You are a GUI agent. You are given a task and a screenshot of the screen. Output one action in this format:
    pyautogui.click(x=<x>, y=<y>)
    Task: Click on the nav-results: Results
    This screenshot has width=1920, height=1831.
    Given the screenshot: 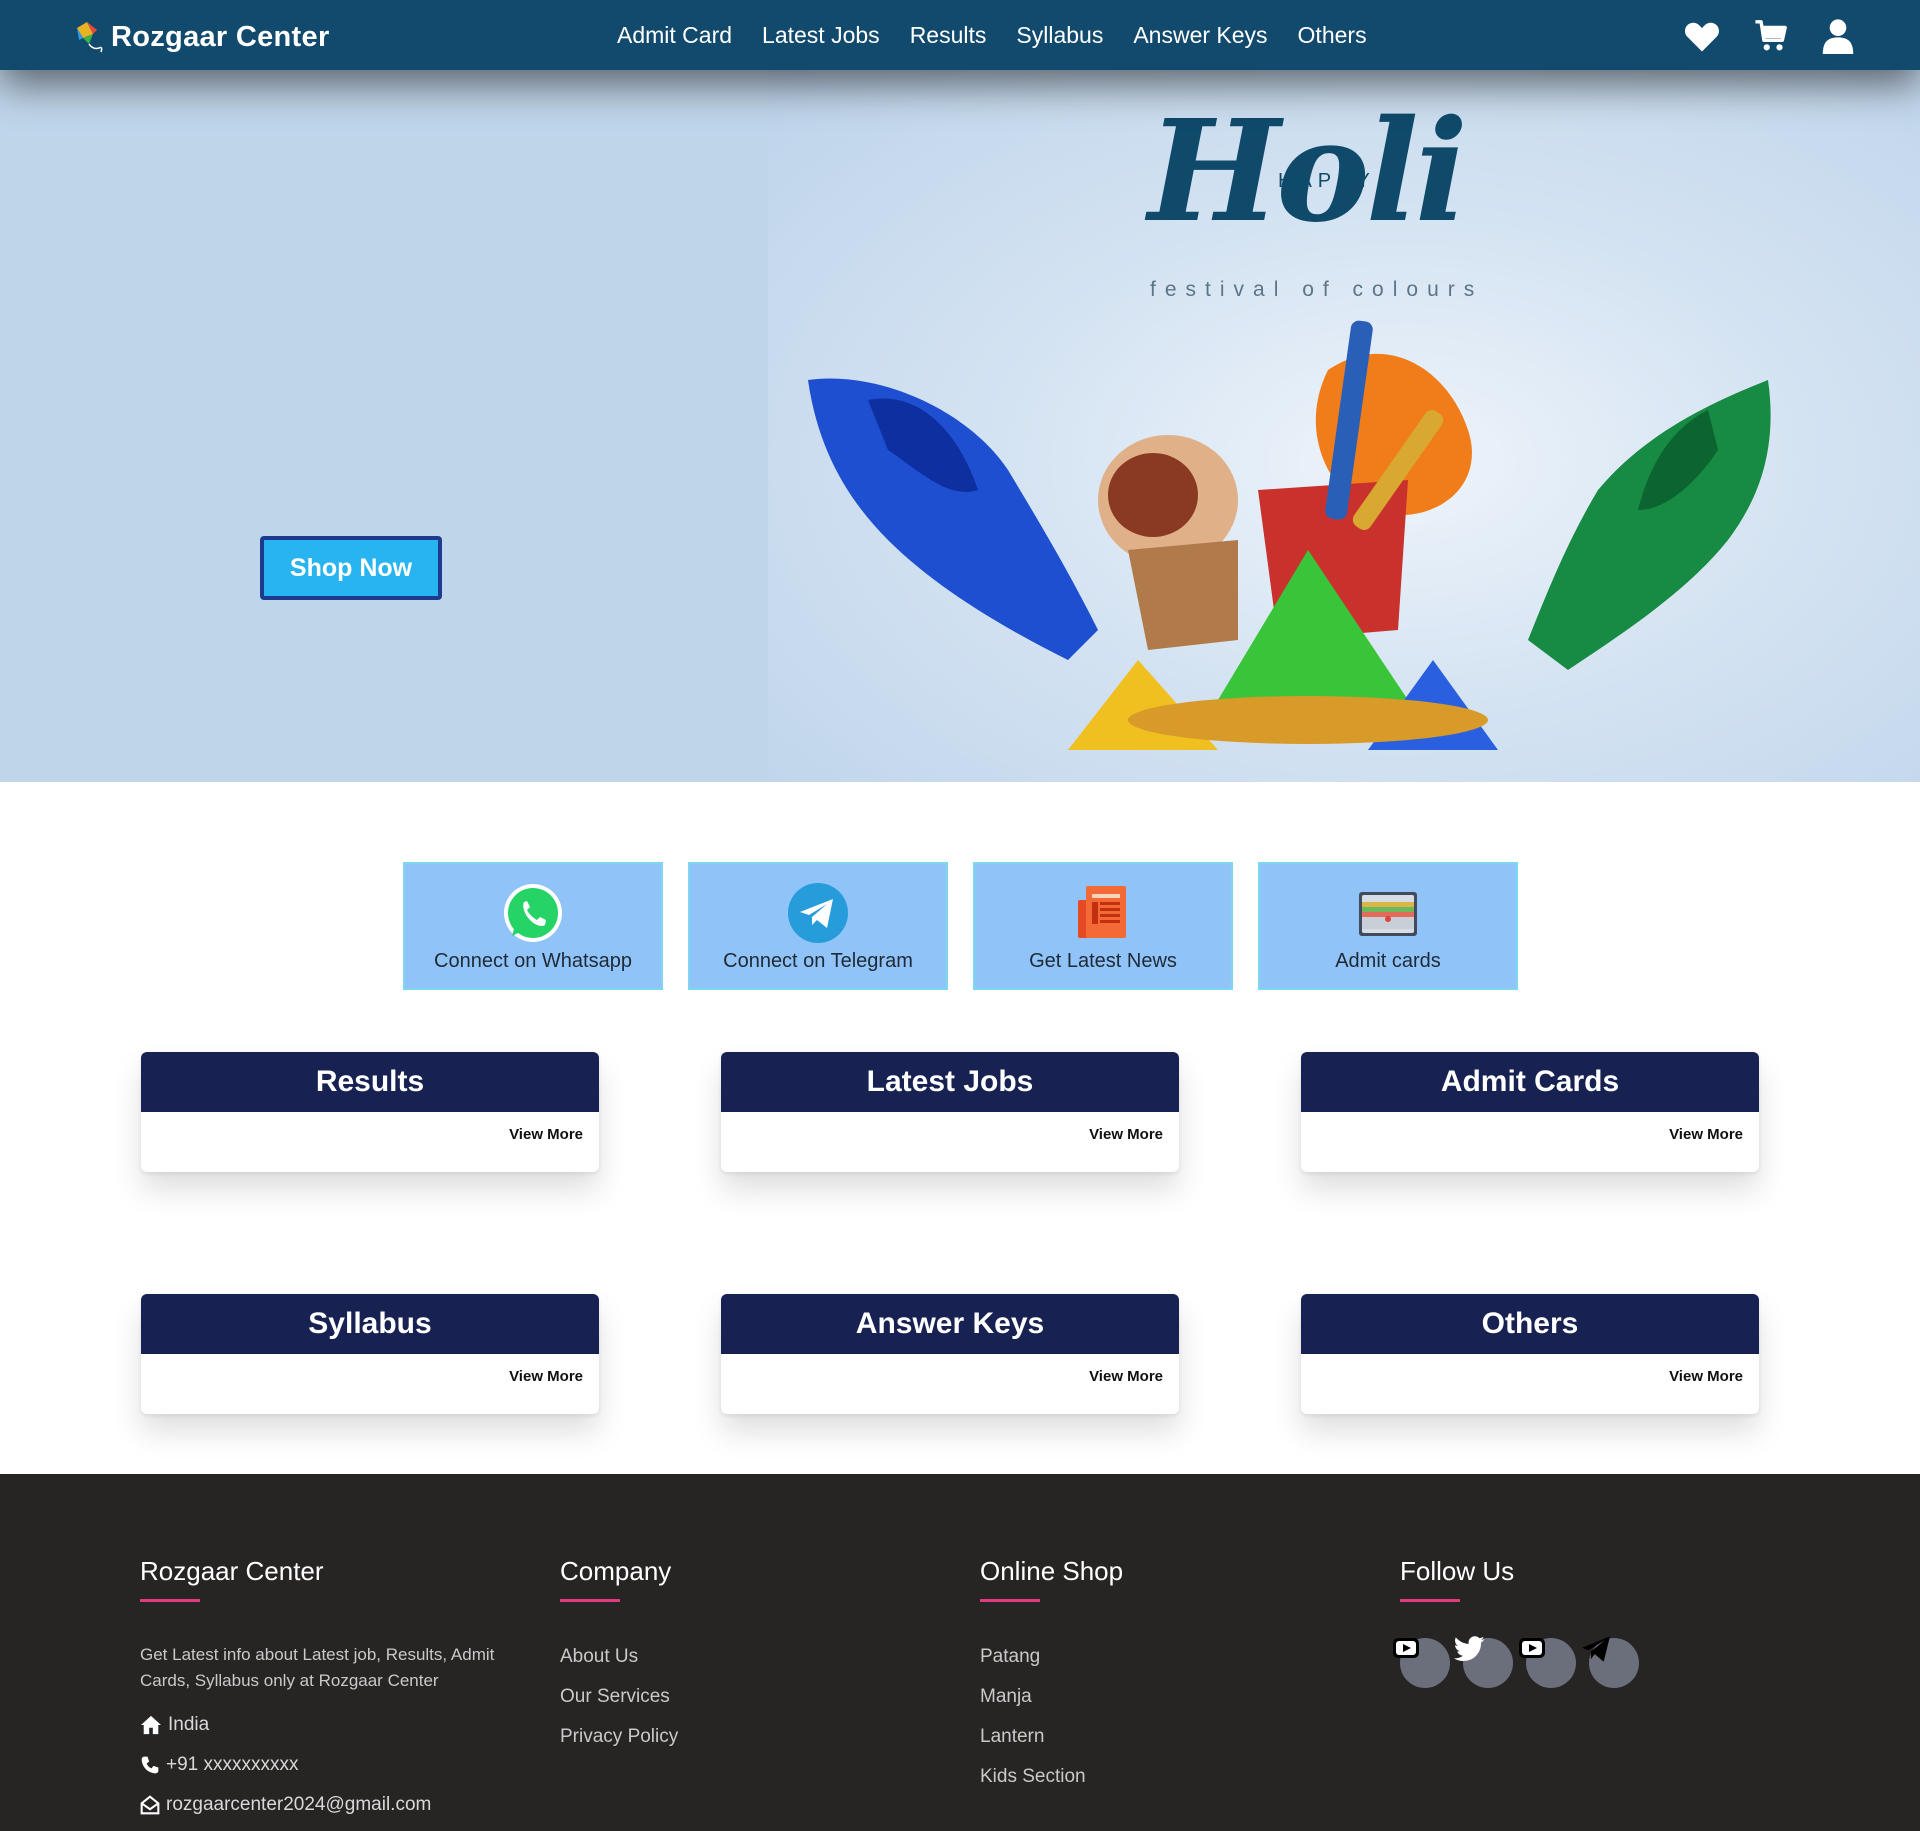 What is the action you would take?
    pyautogui.click(x=948, y=35)
    